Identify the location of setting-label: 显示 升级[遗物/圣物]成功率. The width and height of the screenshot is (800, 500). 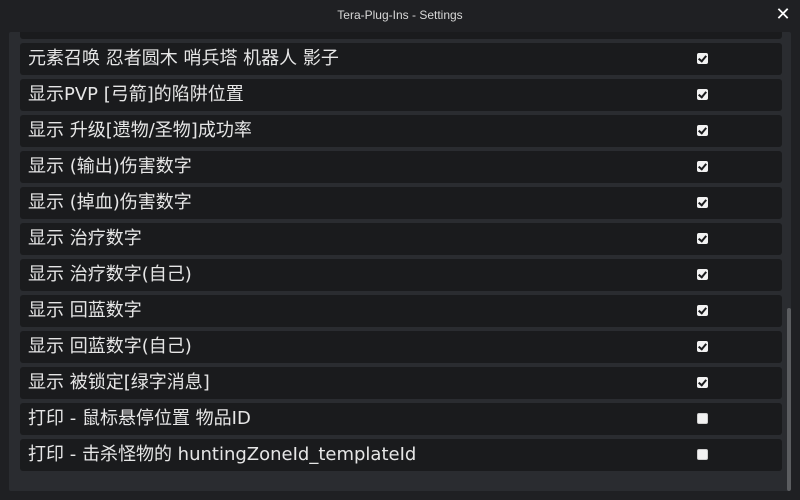
(140, 130).